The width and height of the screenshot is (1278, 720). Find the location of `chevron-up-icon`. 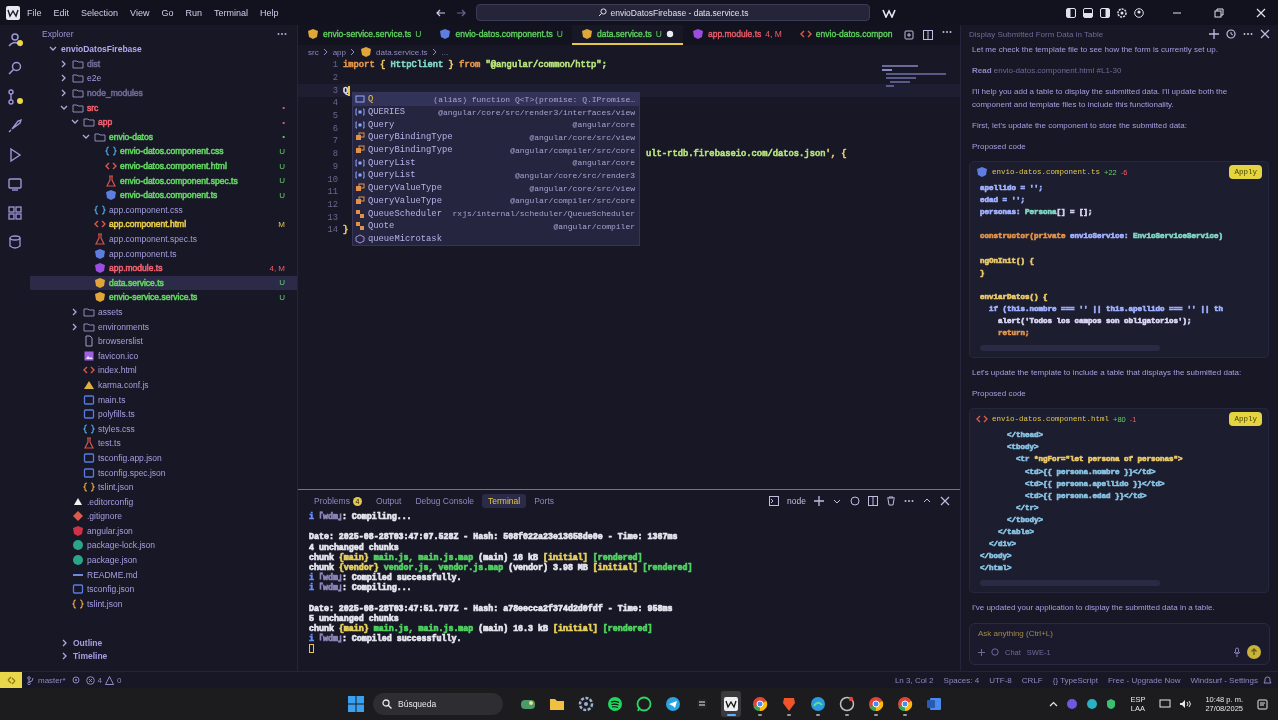

chevron-up-icon is located at coordinates (1054, 704).